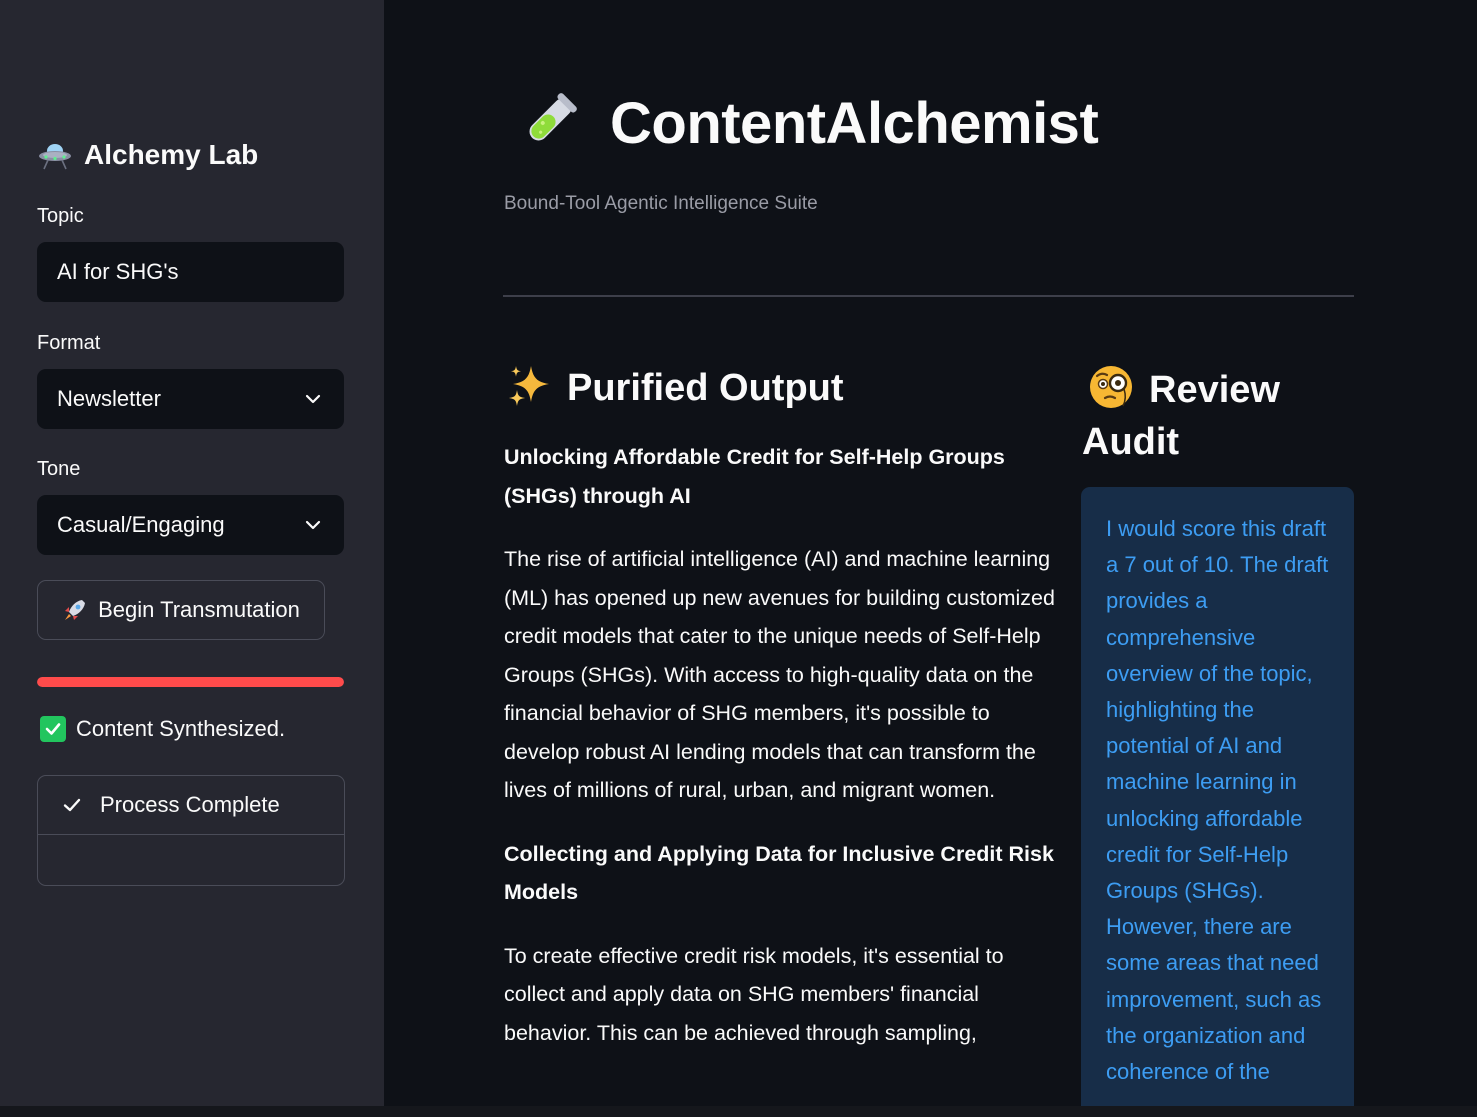 The image size is (1477, 1117). I want to click on format-select: Newsletter, so click(190, 399).